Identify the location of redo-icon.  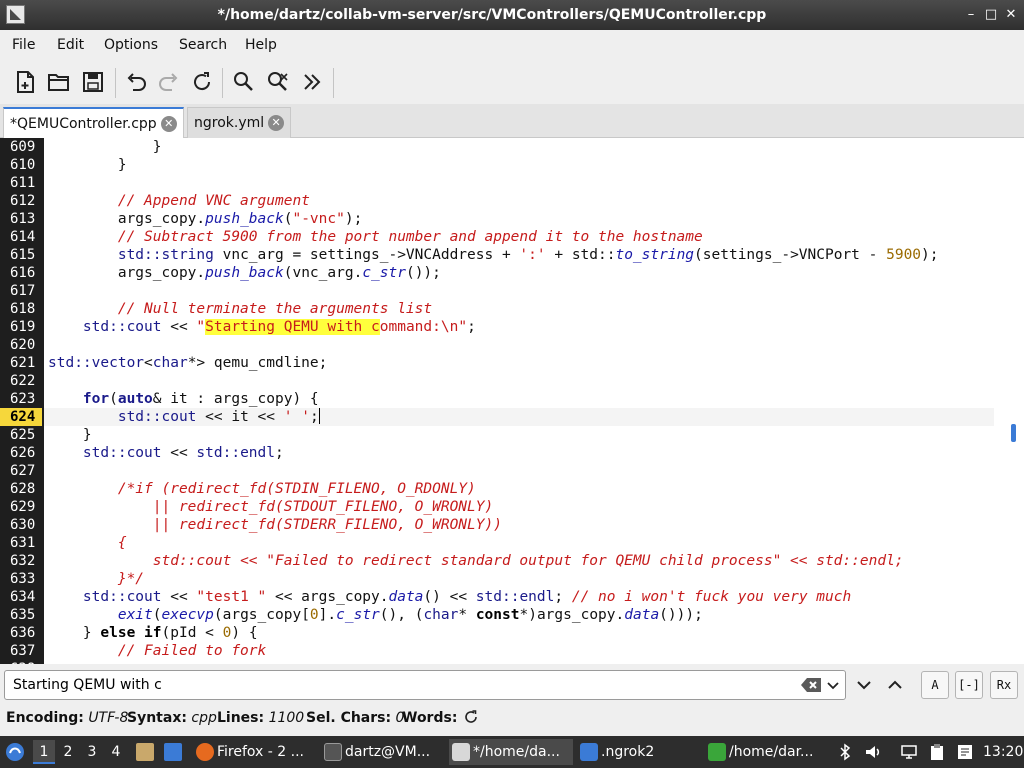
(169, 82).